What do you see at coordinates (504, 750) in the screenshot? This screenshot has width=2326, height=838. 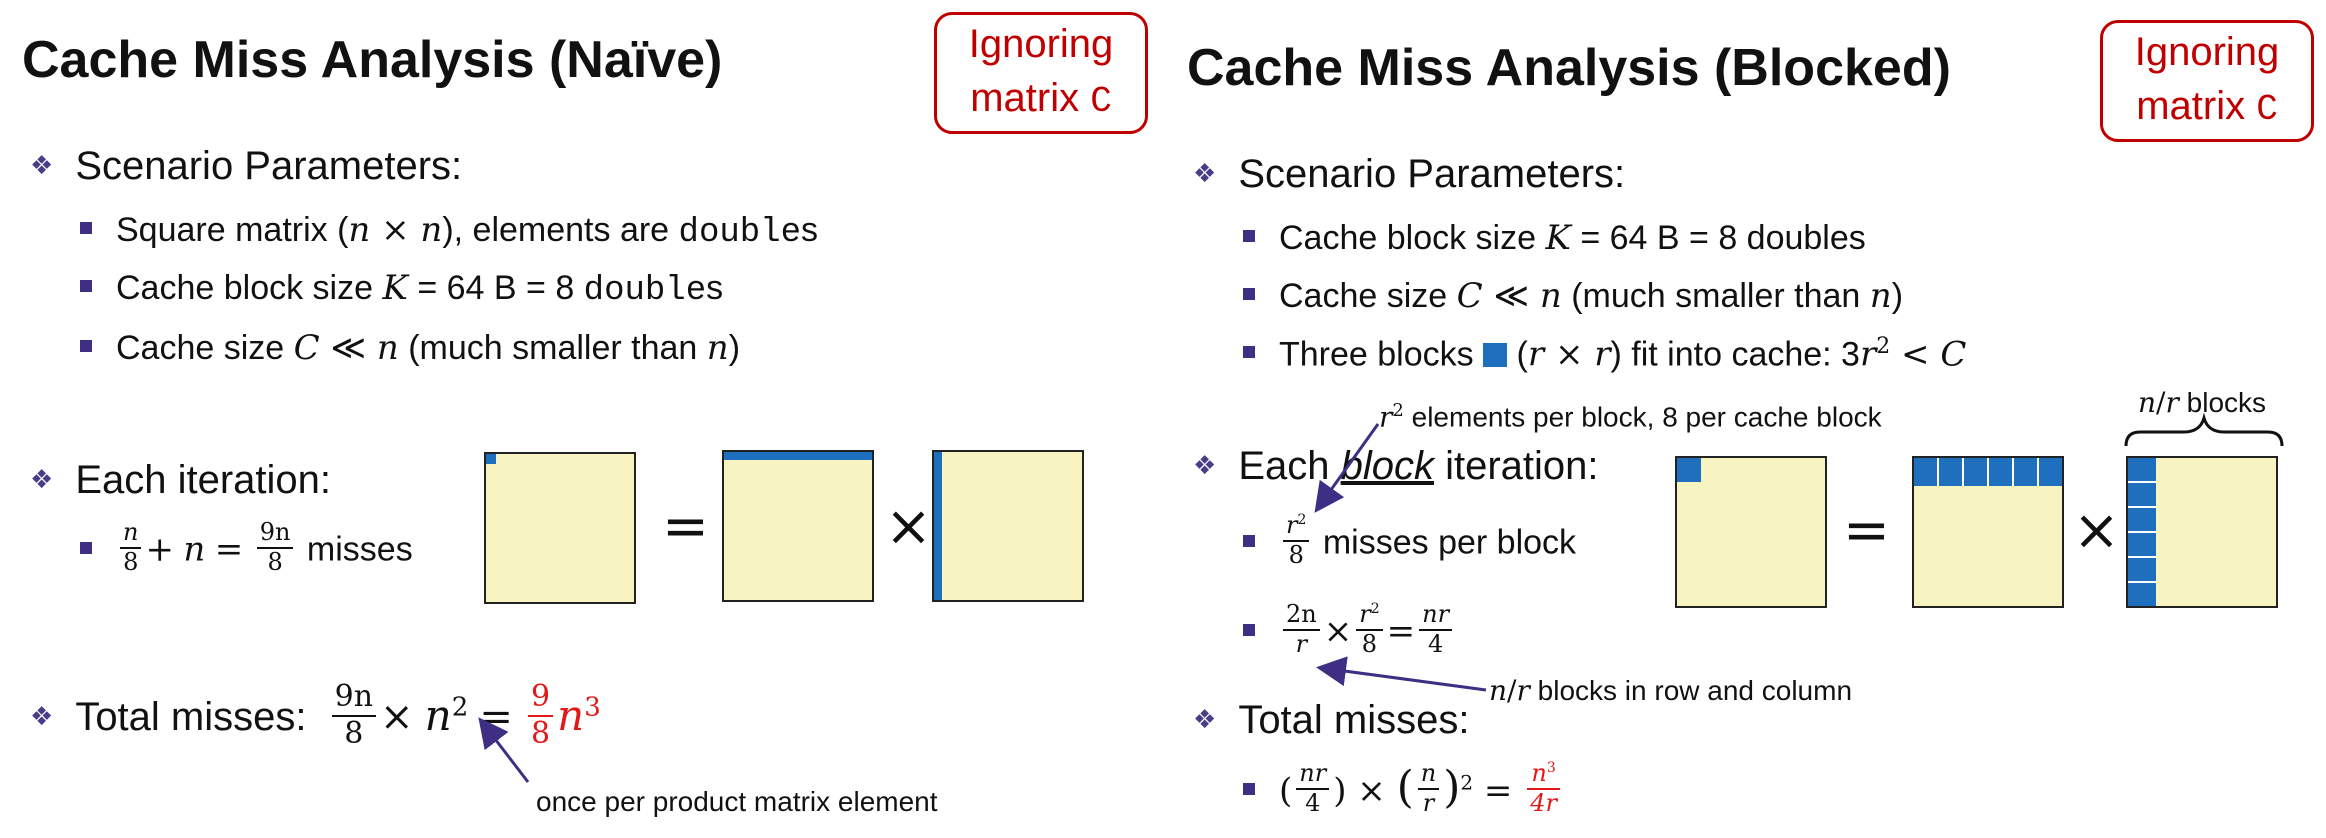 I see `once-per-element-arrow` at bounding box center [504, 750].